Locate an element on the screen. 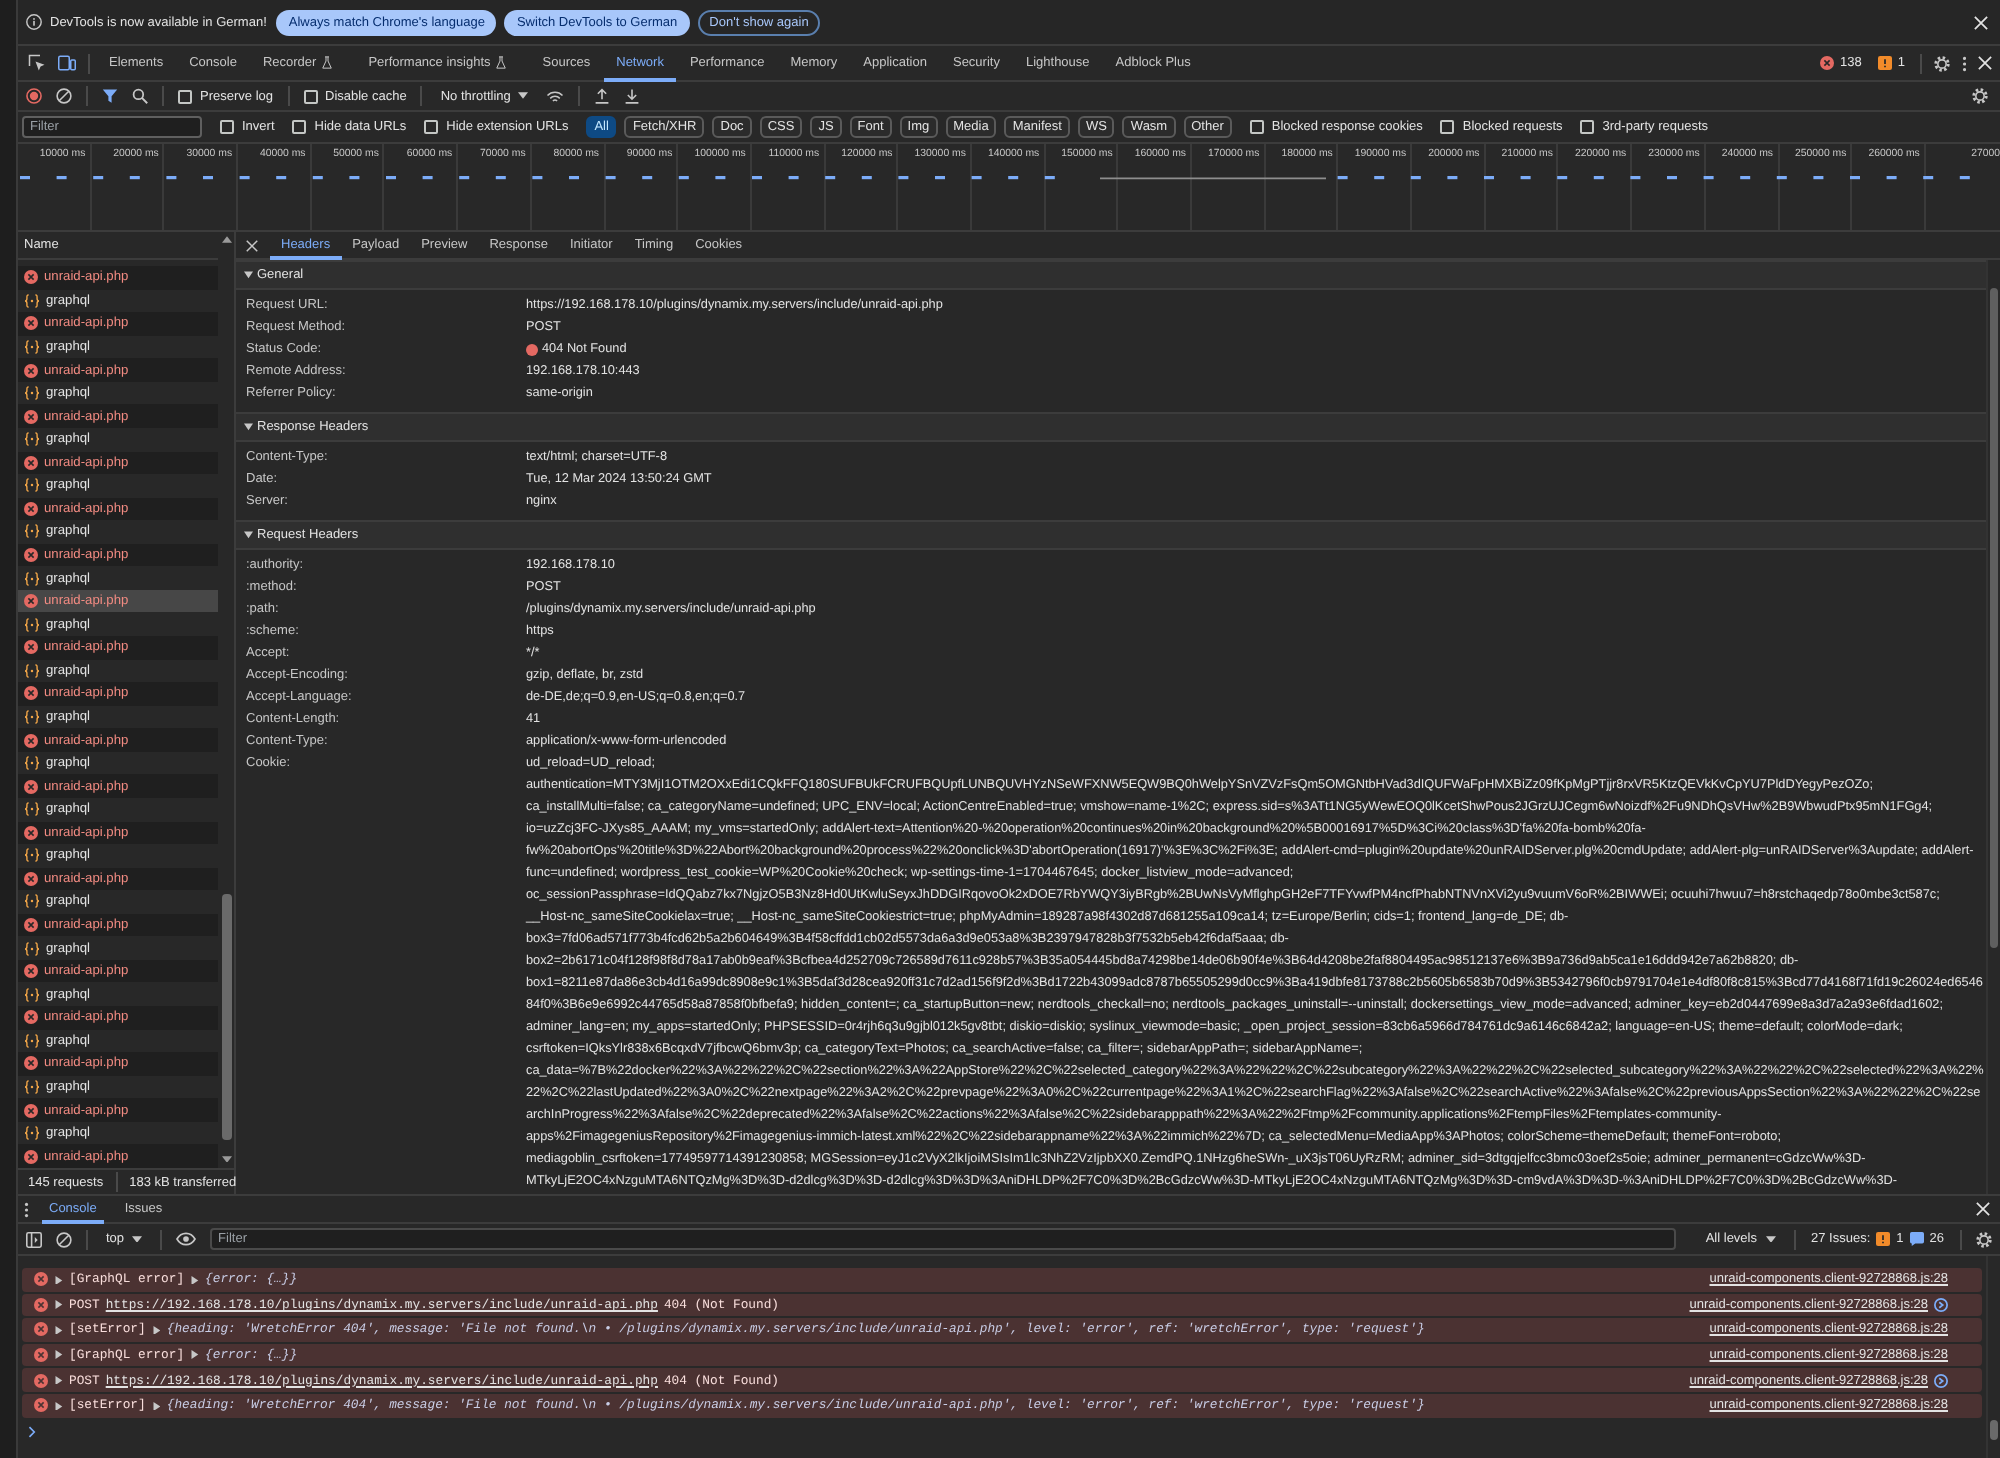 The width and height of the screenshot is (2000, 1458). upload-icon is located at coordinates (602, 96).